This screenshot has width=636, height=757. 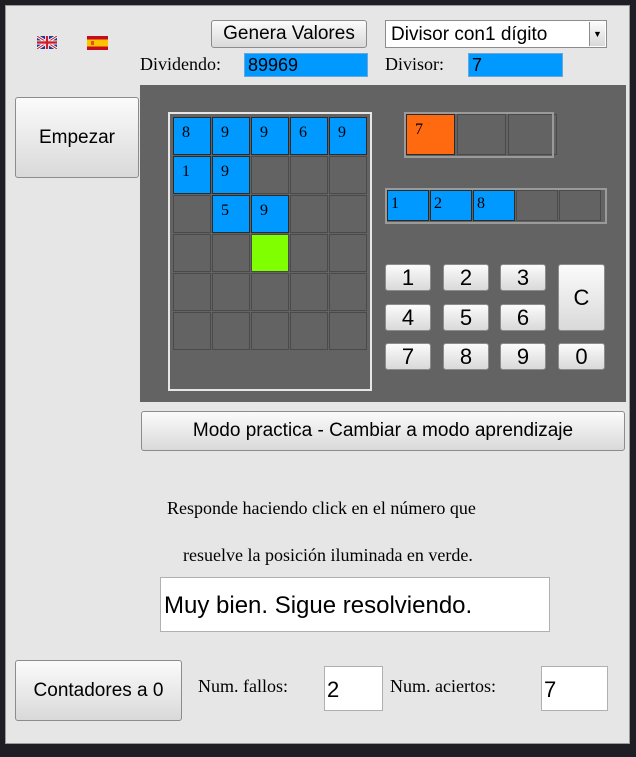 I want to click on grid-cell: 6, so click(x=309, y=136).